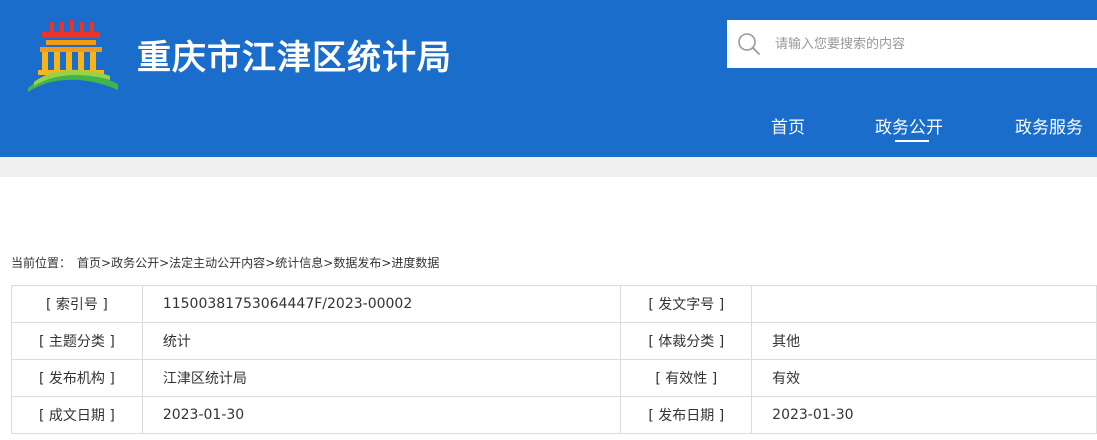 This screenshot has width=1097, height=440. What do you see at coordinates (74, 55) in the screenshot?
I see `site-logo-icon` at bounding box center [74, 55].